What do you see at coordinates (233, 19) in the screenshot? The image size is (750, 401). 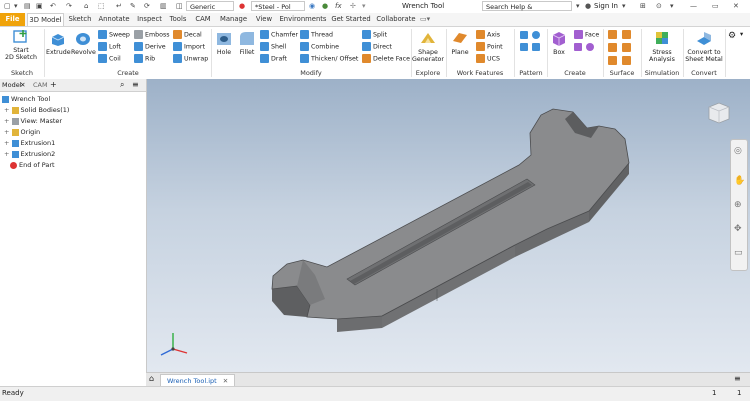 I see `tab-manage: Manage` at bounding box center [233, 19].